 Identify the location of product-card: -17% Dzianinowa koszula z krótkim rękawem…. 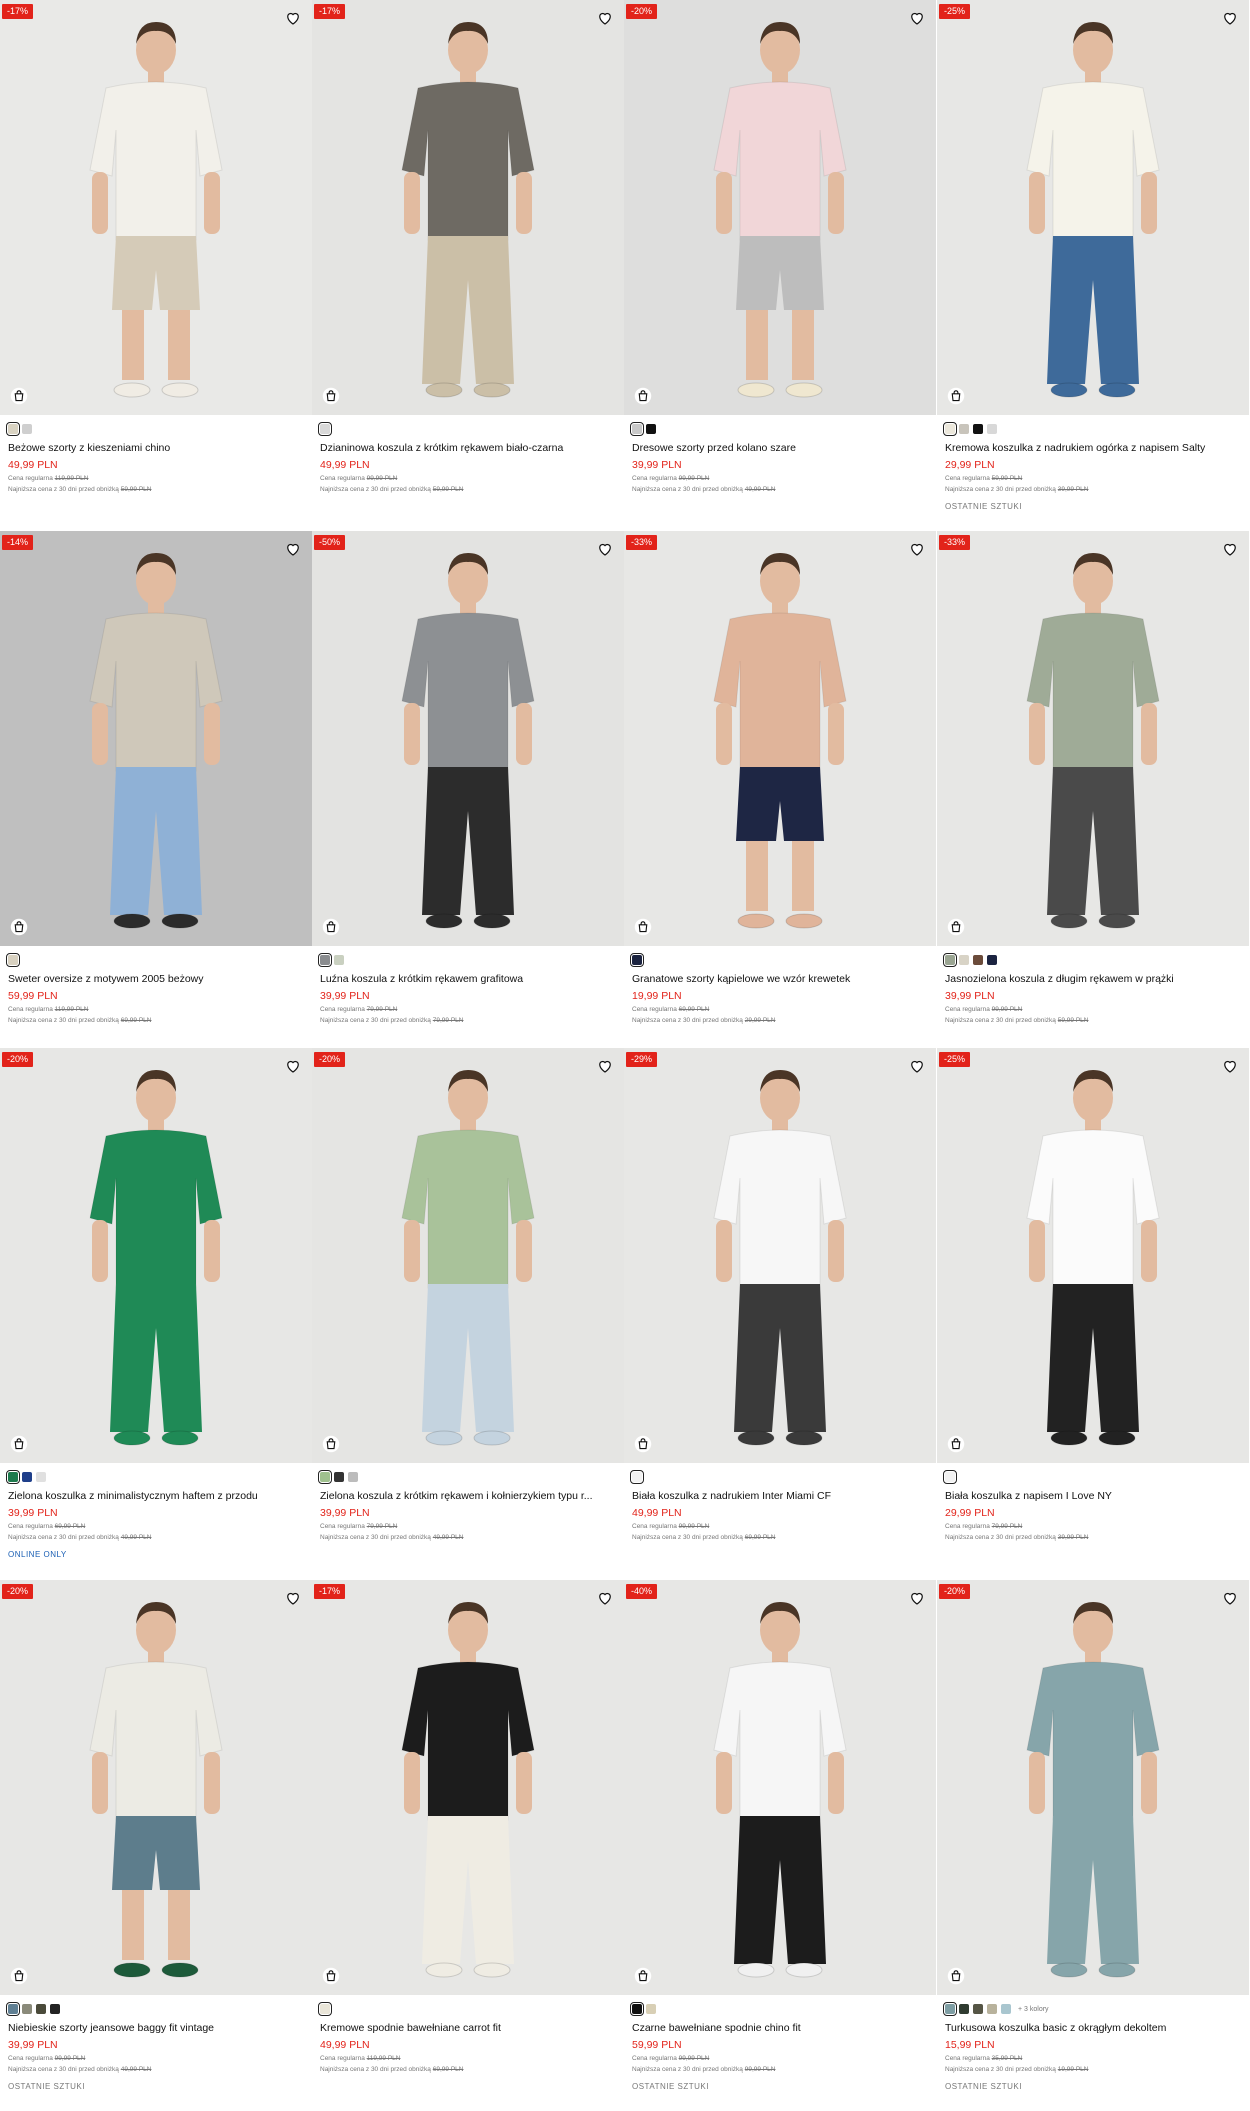
(468, 247).